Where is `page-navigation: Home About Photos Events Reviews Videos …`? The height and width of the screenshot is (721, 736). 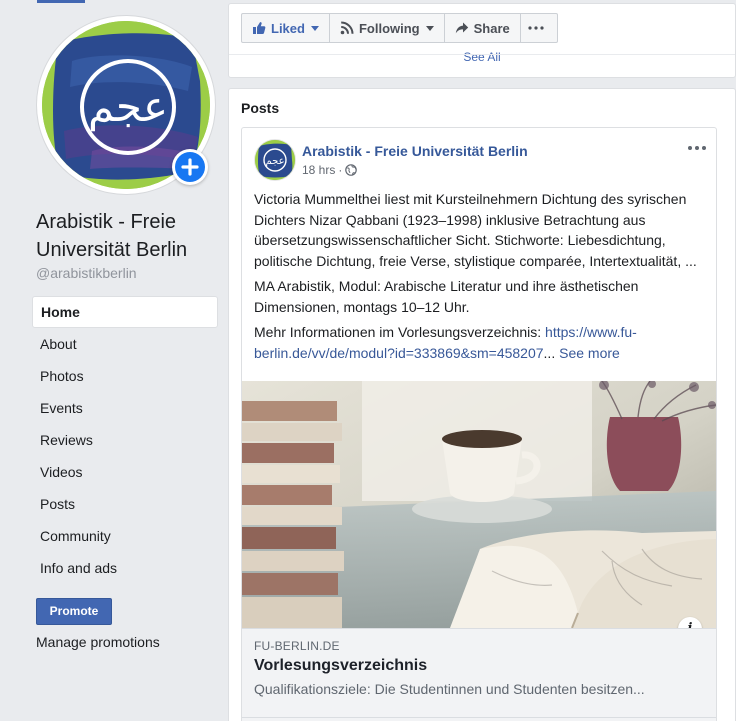
page-navigation: Home About Photos Events Reviews Videos … is located at coordinates (125, 440).